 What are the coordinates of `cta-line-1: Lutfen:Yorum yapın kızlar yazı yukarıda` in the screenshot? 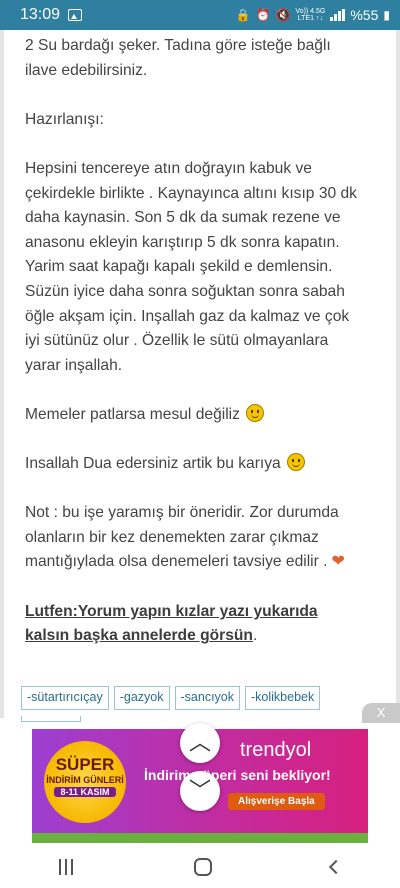 It's located at (171, 611).